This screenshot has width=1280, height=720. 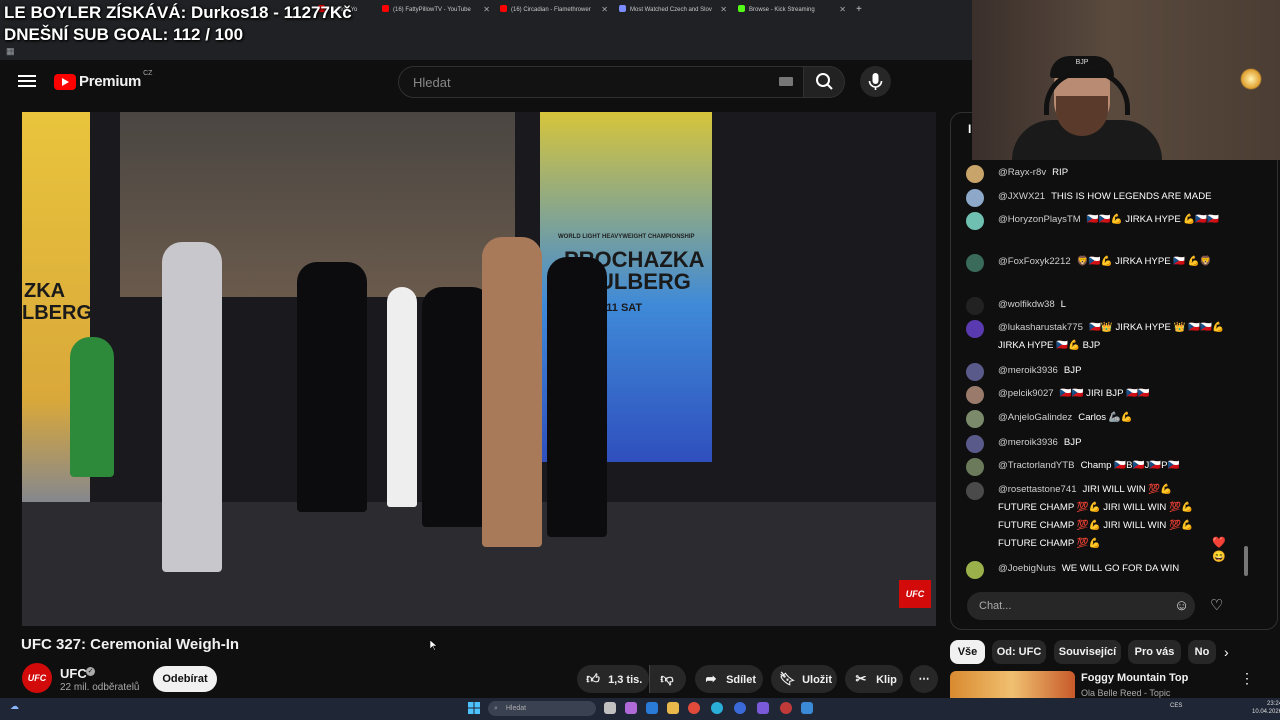 What do you see at coordinates (1251, 79) in the screenshot?
I see `lamp` at bounding box center [1251, 79].